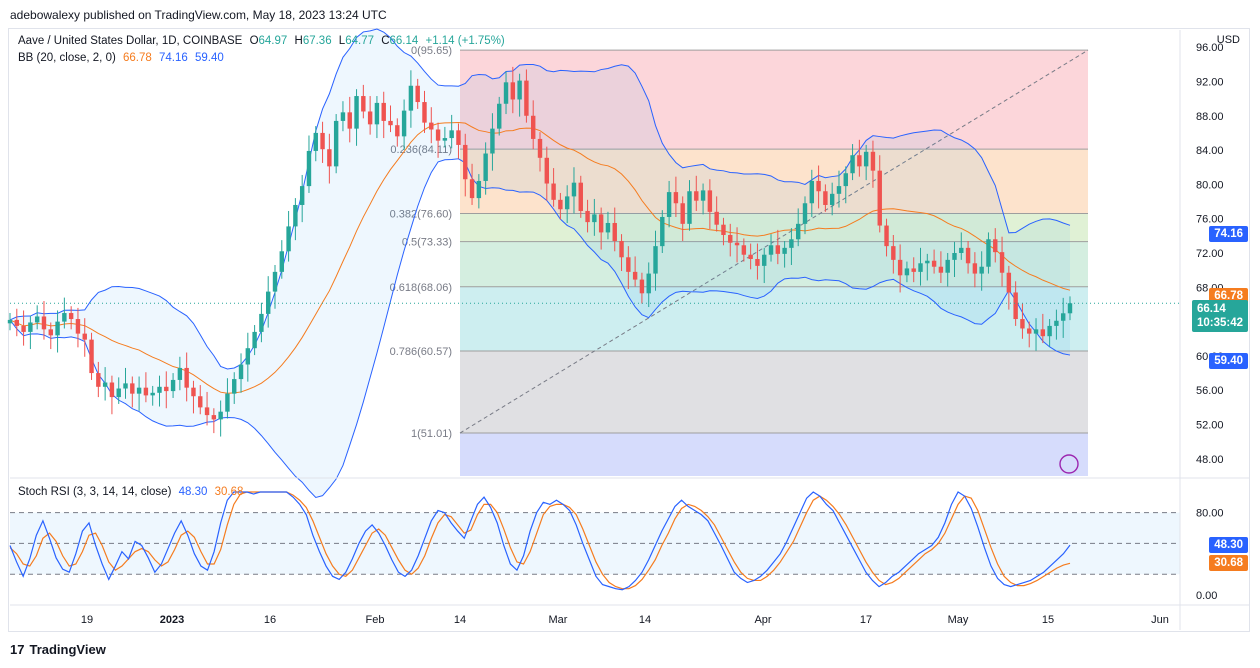 The height and width of the screenshot is (668, 1260). What do you see at coordinates (1210, 460) in the screenshot?
I see `price-tick: 48.00` at bounding box center [1210, 460].